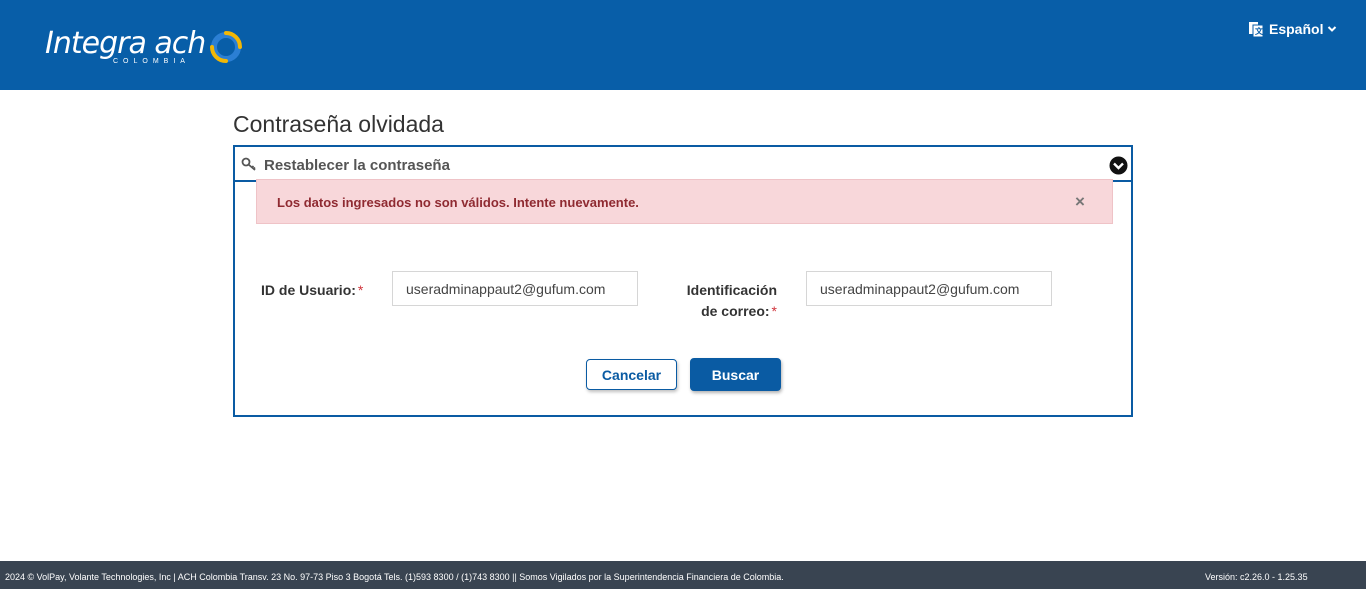 This screenshot has width=1366, height=589. What do you see at coordinates (735, 374) in the screenshot?
I see `search-button: Buscar` at bounding box center [735, 374].